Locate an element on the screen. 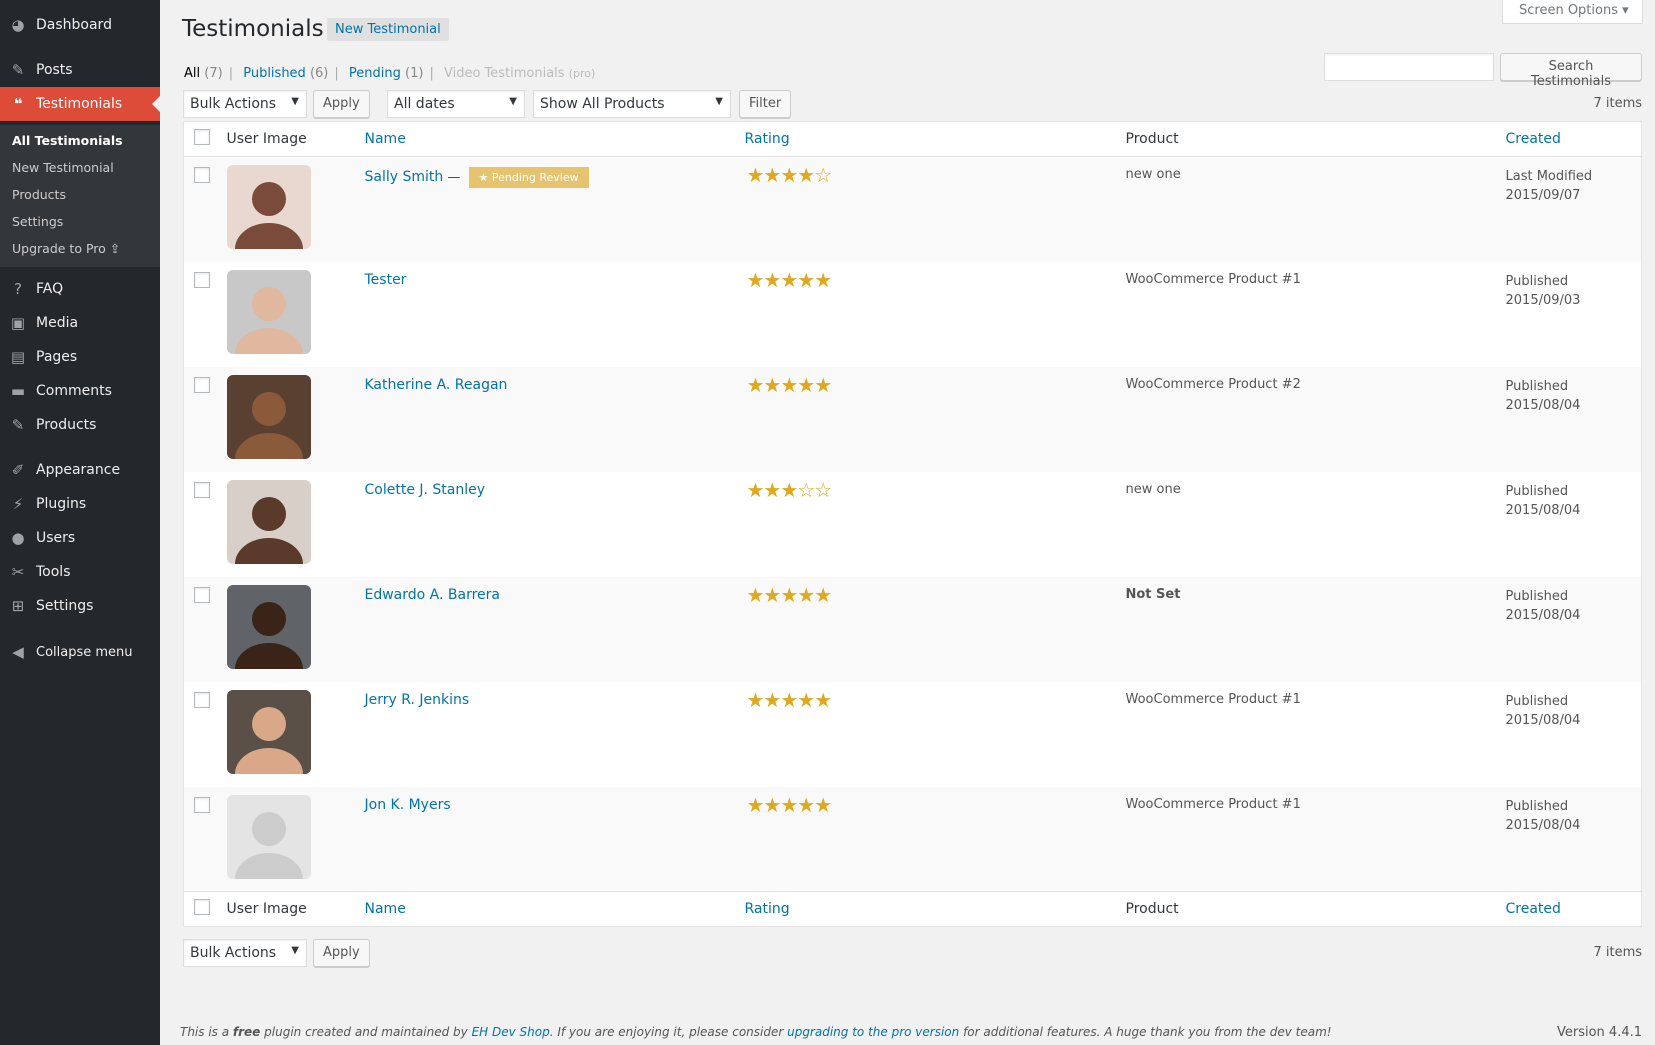  filter-all: All is located at coordinates (192, 73).